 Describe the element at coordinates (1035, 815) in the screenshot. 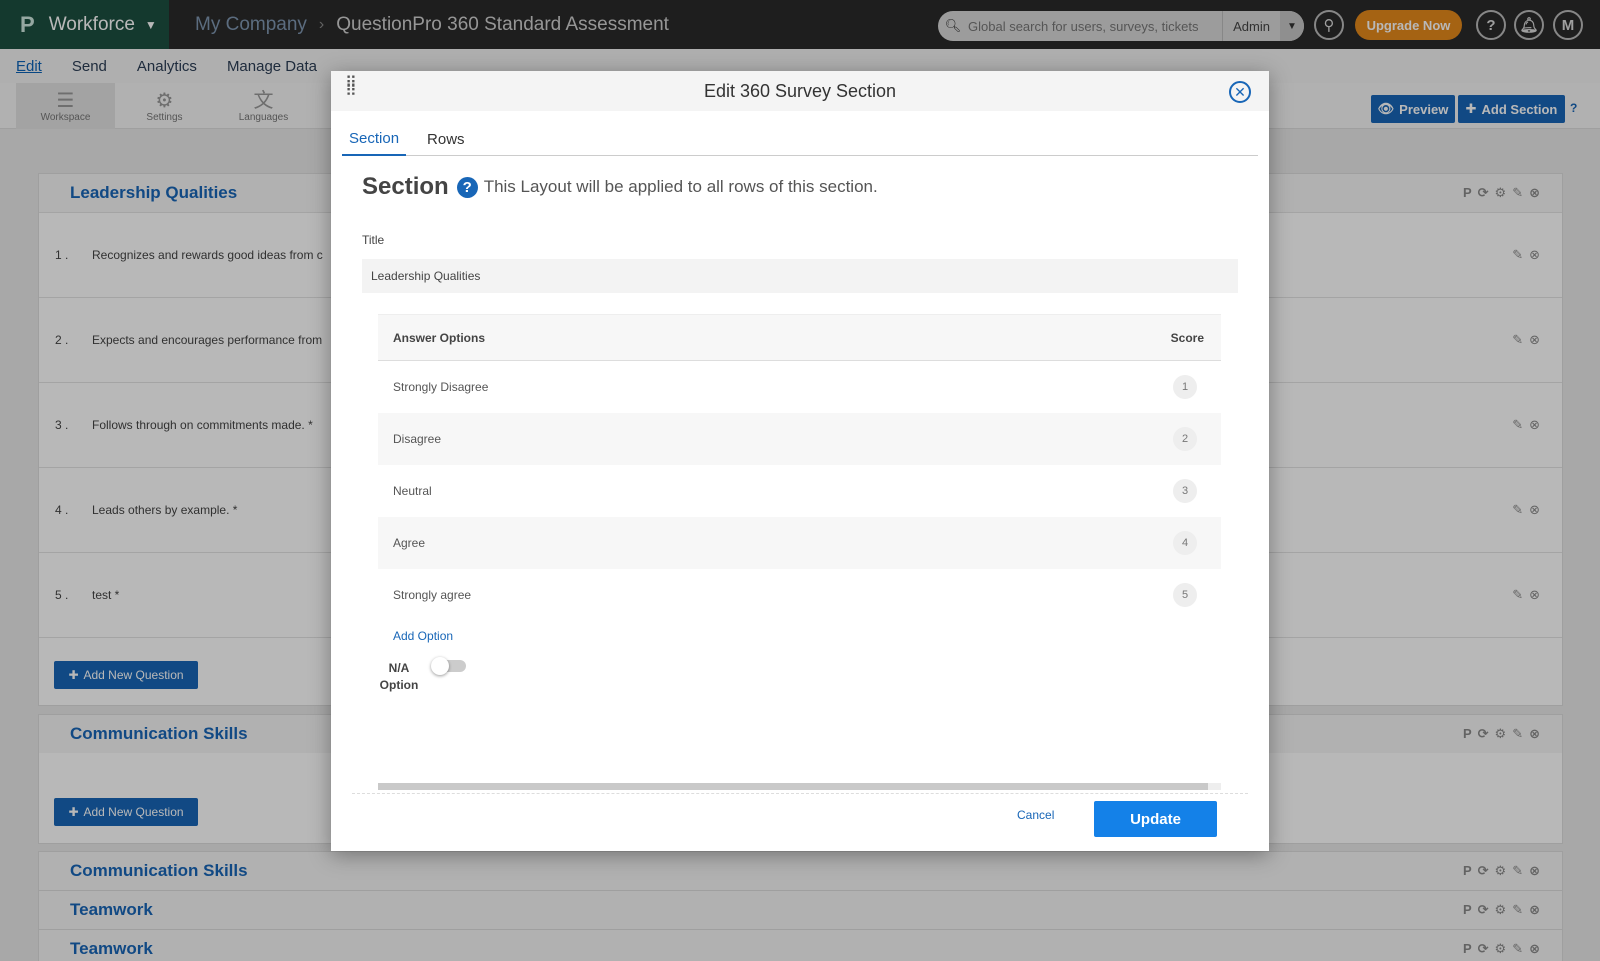

I see `cancel-button: Cancel` at that location.